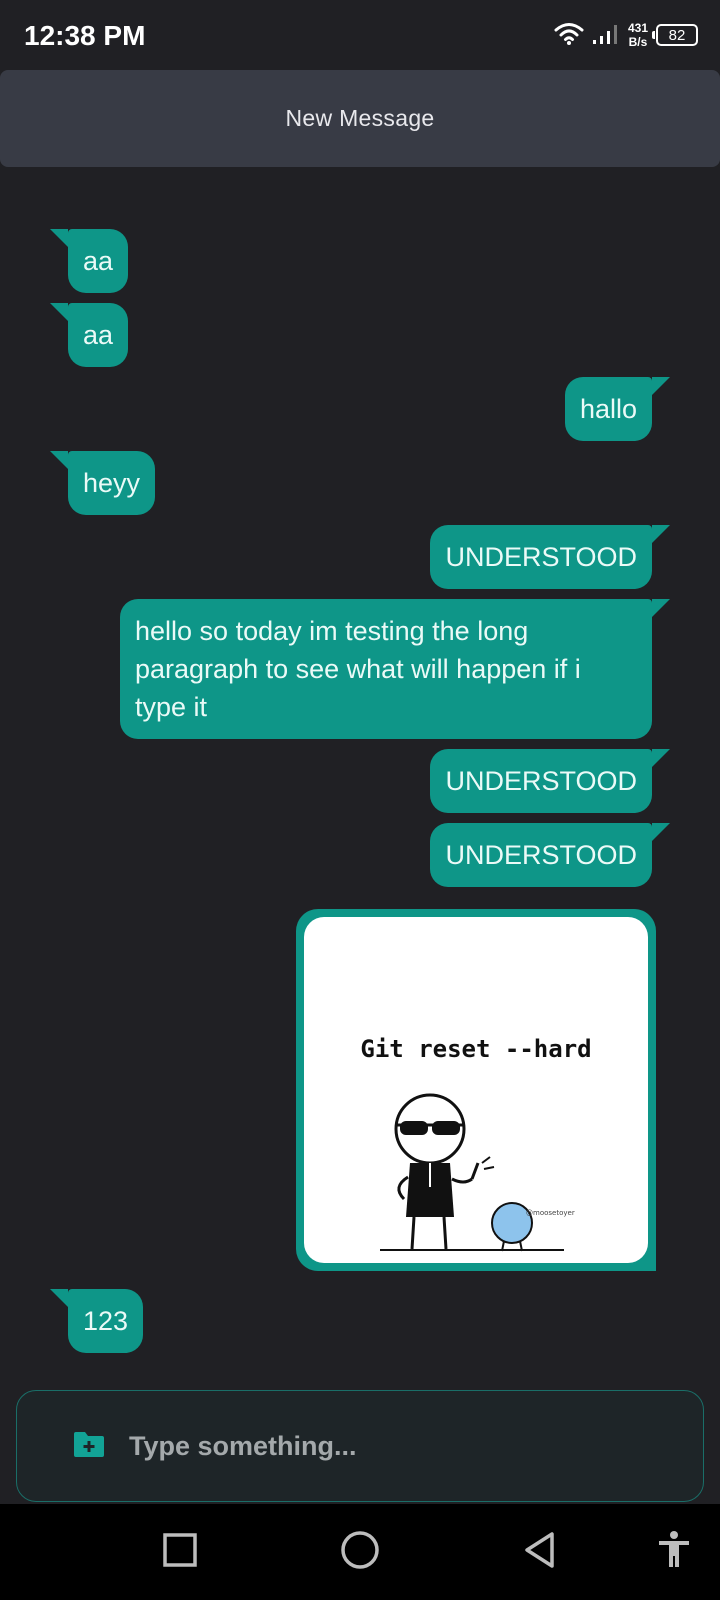  I want to click on message-bubble: hallo, so click(617, 409).